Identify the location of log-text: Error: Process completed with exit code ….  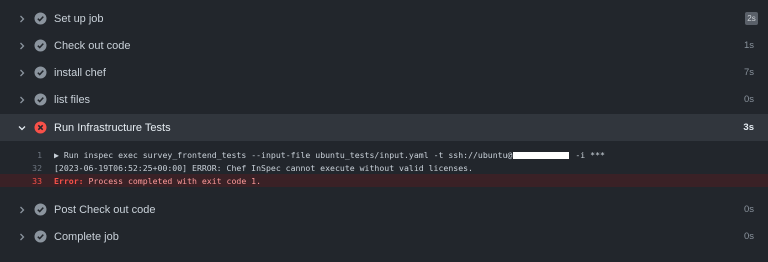
(157, 181).